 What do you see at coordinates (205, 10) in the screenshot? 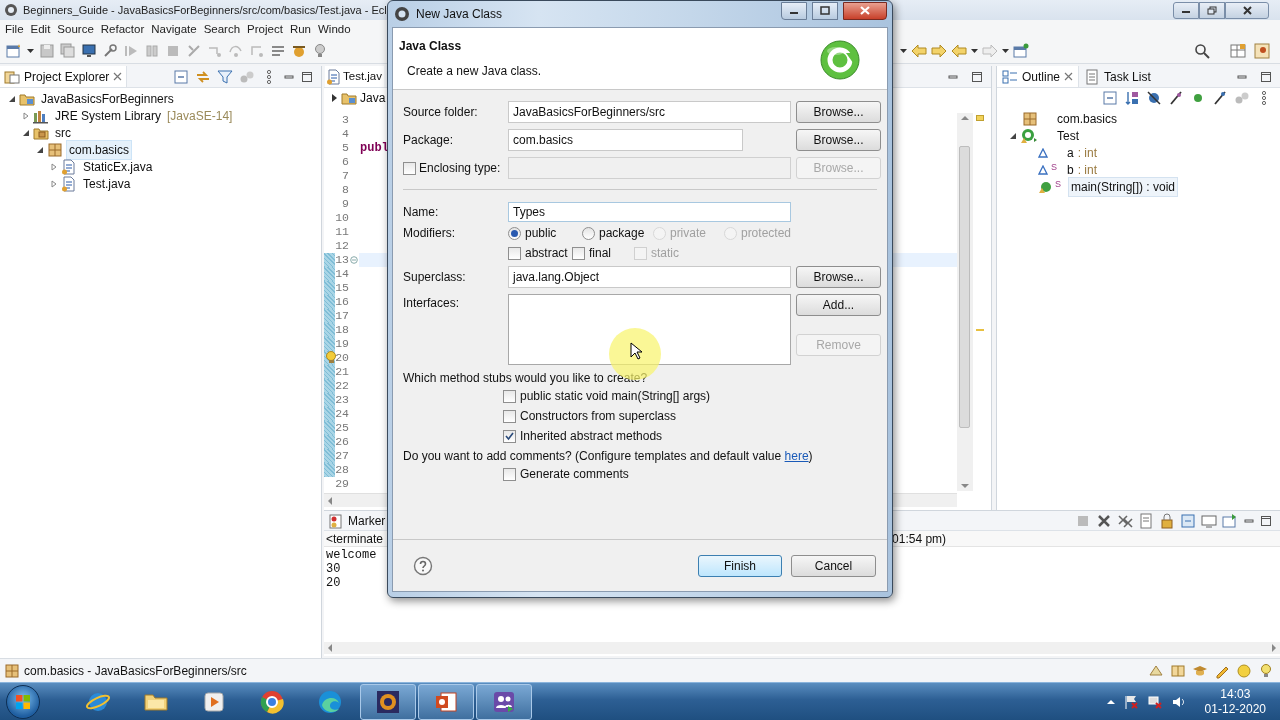
I see `window-title: Beginners_Guide - JavaBasicsForBeginners/src/com/basics/Test.java - Ecl` at bounding box center [205, 10].